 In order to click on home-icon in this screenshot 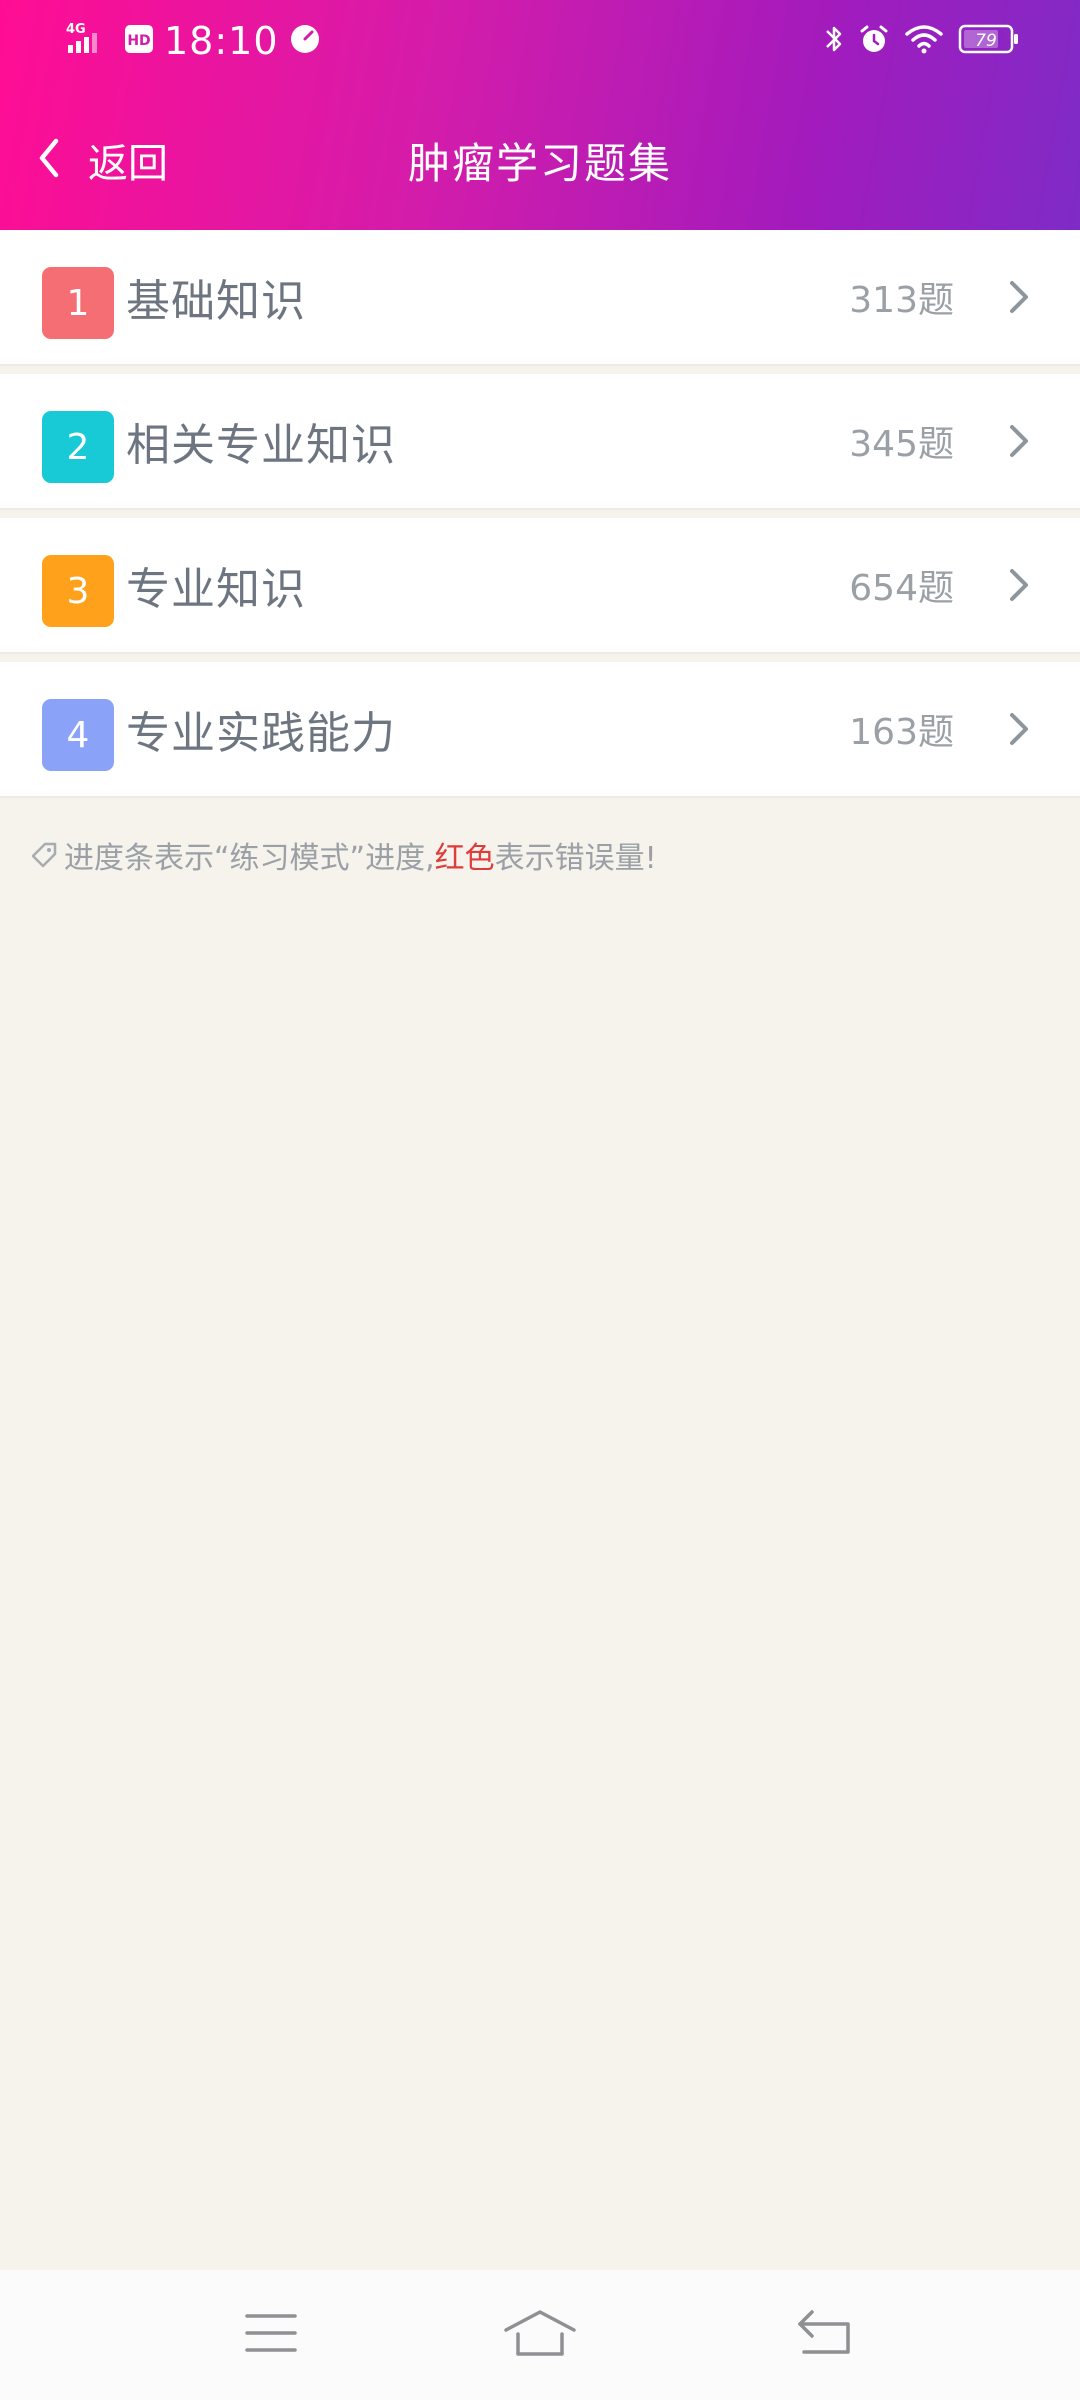, I will do `click(540, 2335)`.